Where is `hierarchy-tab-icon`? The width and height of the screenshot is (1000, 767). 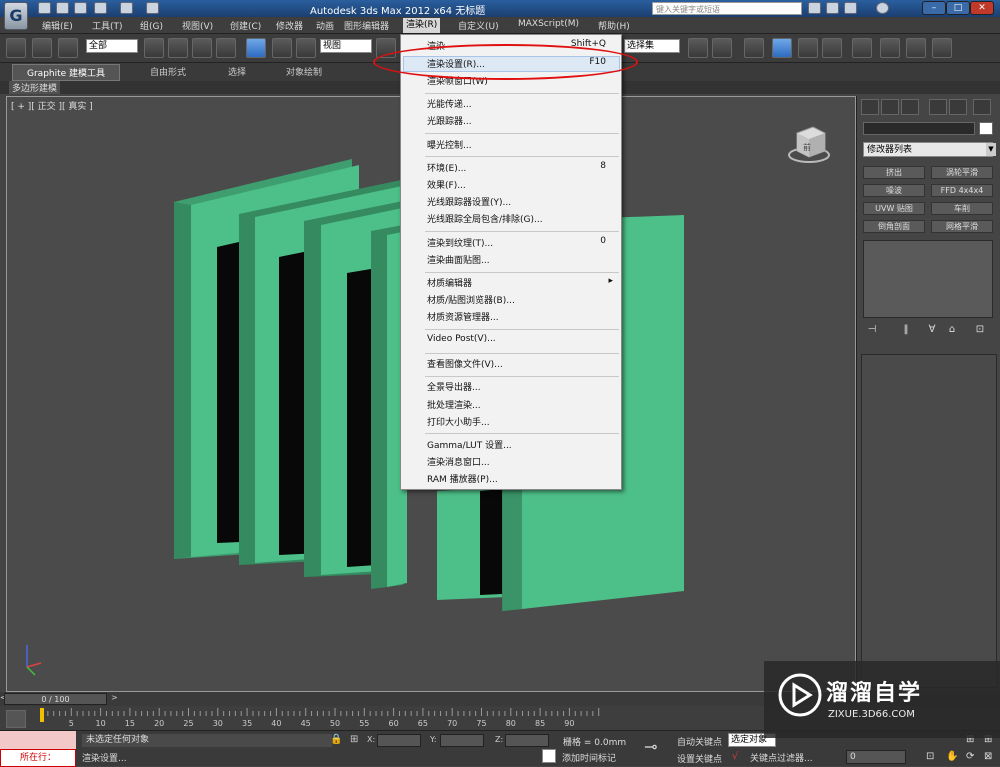 hierarchy-tab-icon is located at coordinates (910, 107).